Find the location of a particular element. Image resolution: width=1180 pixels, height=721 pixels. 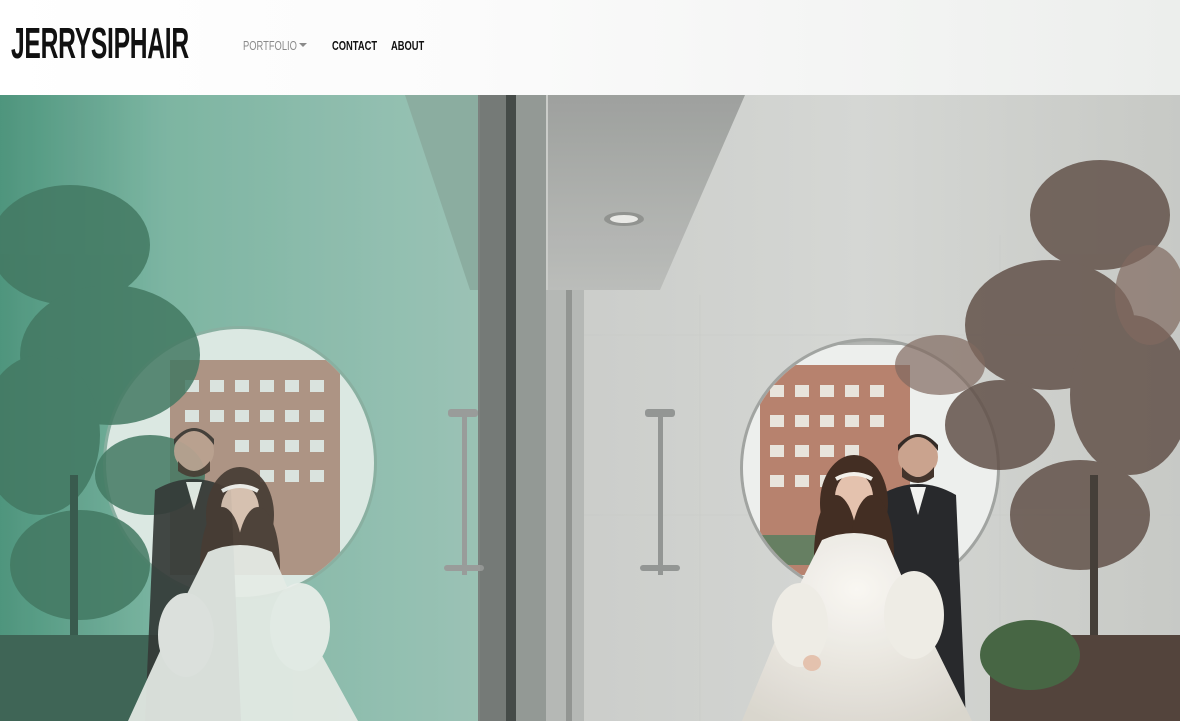

chevron-down-icon is located at coordinates (303, 45).